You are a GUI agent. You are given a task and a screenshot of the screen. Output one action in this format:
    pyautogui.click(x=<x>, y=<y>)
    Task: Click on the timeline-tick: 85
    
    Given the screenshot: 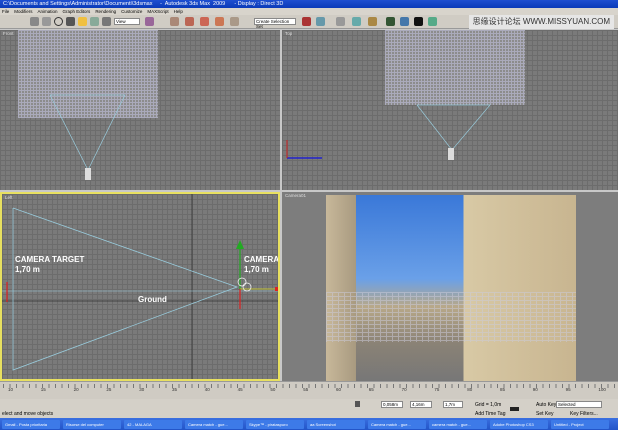 What is the action you would take?
    pyautogui.click(x=503, y=389)
    